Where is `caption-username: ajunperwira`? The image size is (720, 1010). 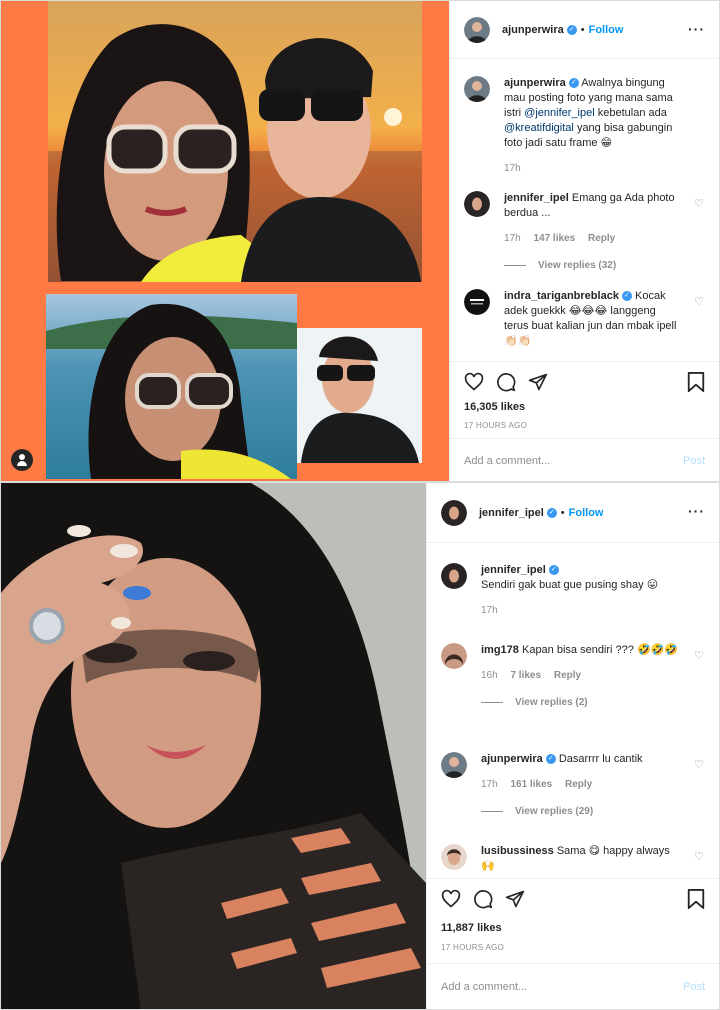
caption-username: ajunperwira is located at coordinates (535, 83).